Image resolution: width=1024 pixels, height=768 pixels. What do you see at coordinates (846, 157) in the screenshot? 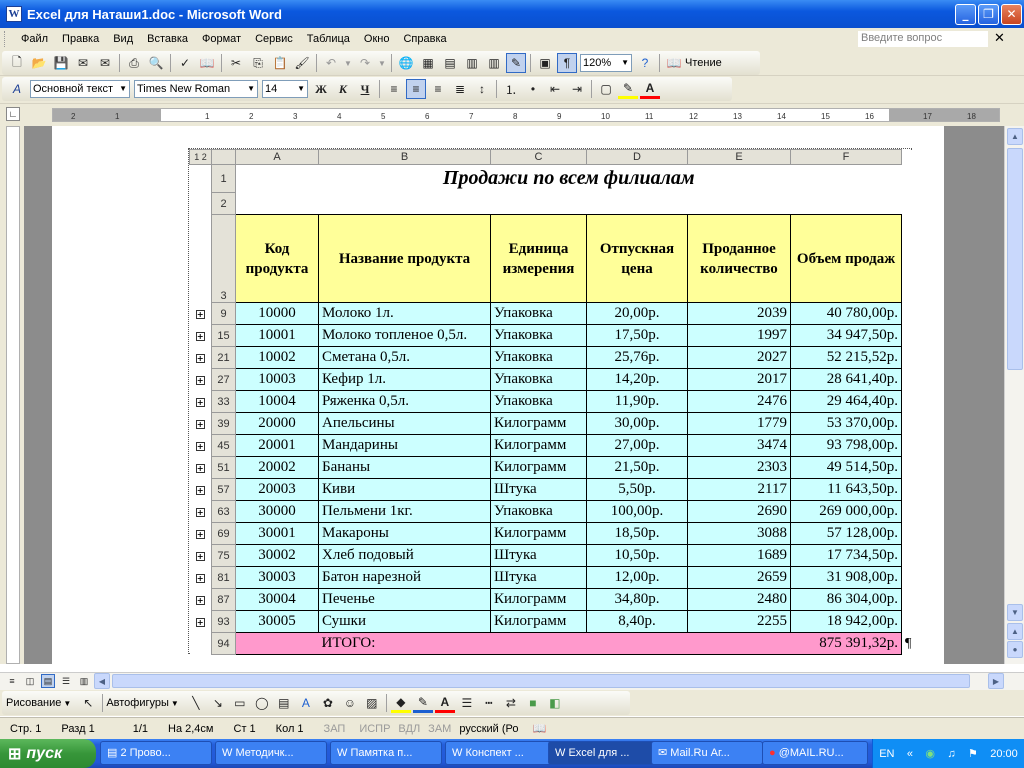
I see `column-header-f: F` at bounding box center [846, 157].